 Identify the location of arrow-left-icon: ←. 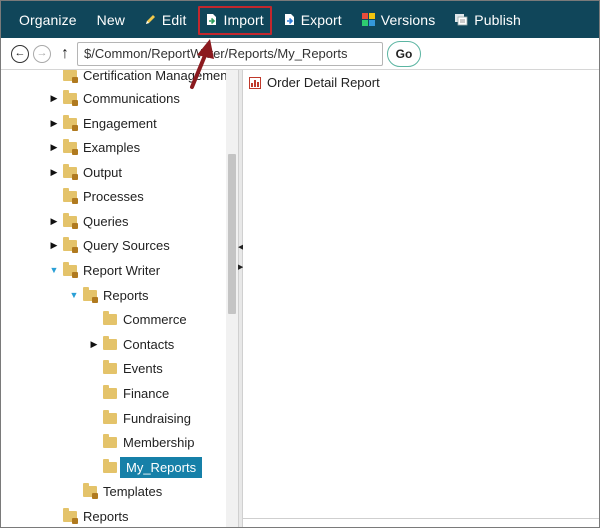
(20, 53).